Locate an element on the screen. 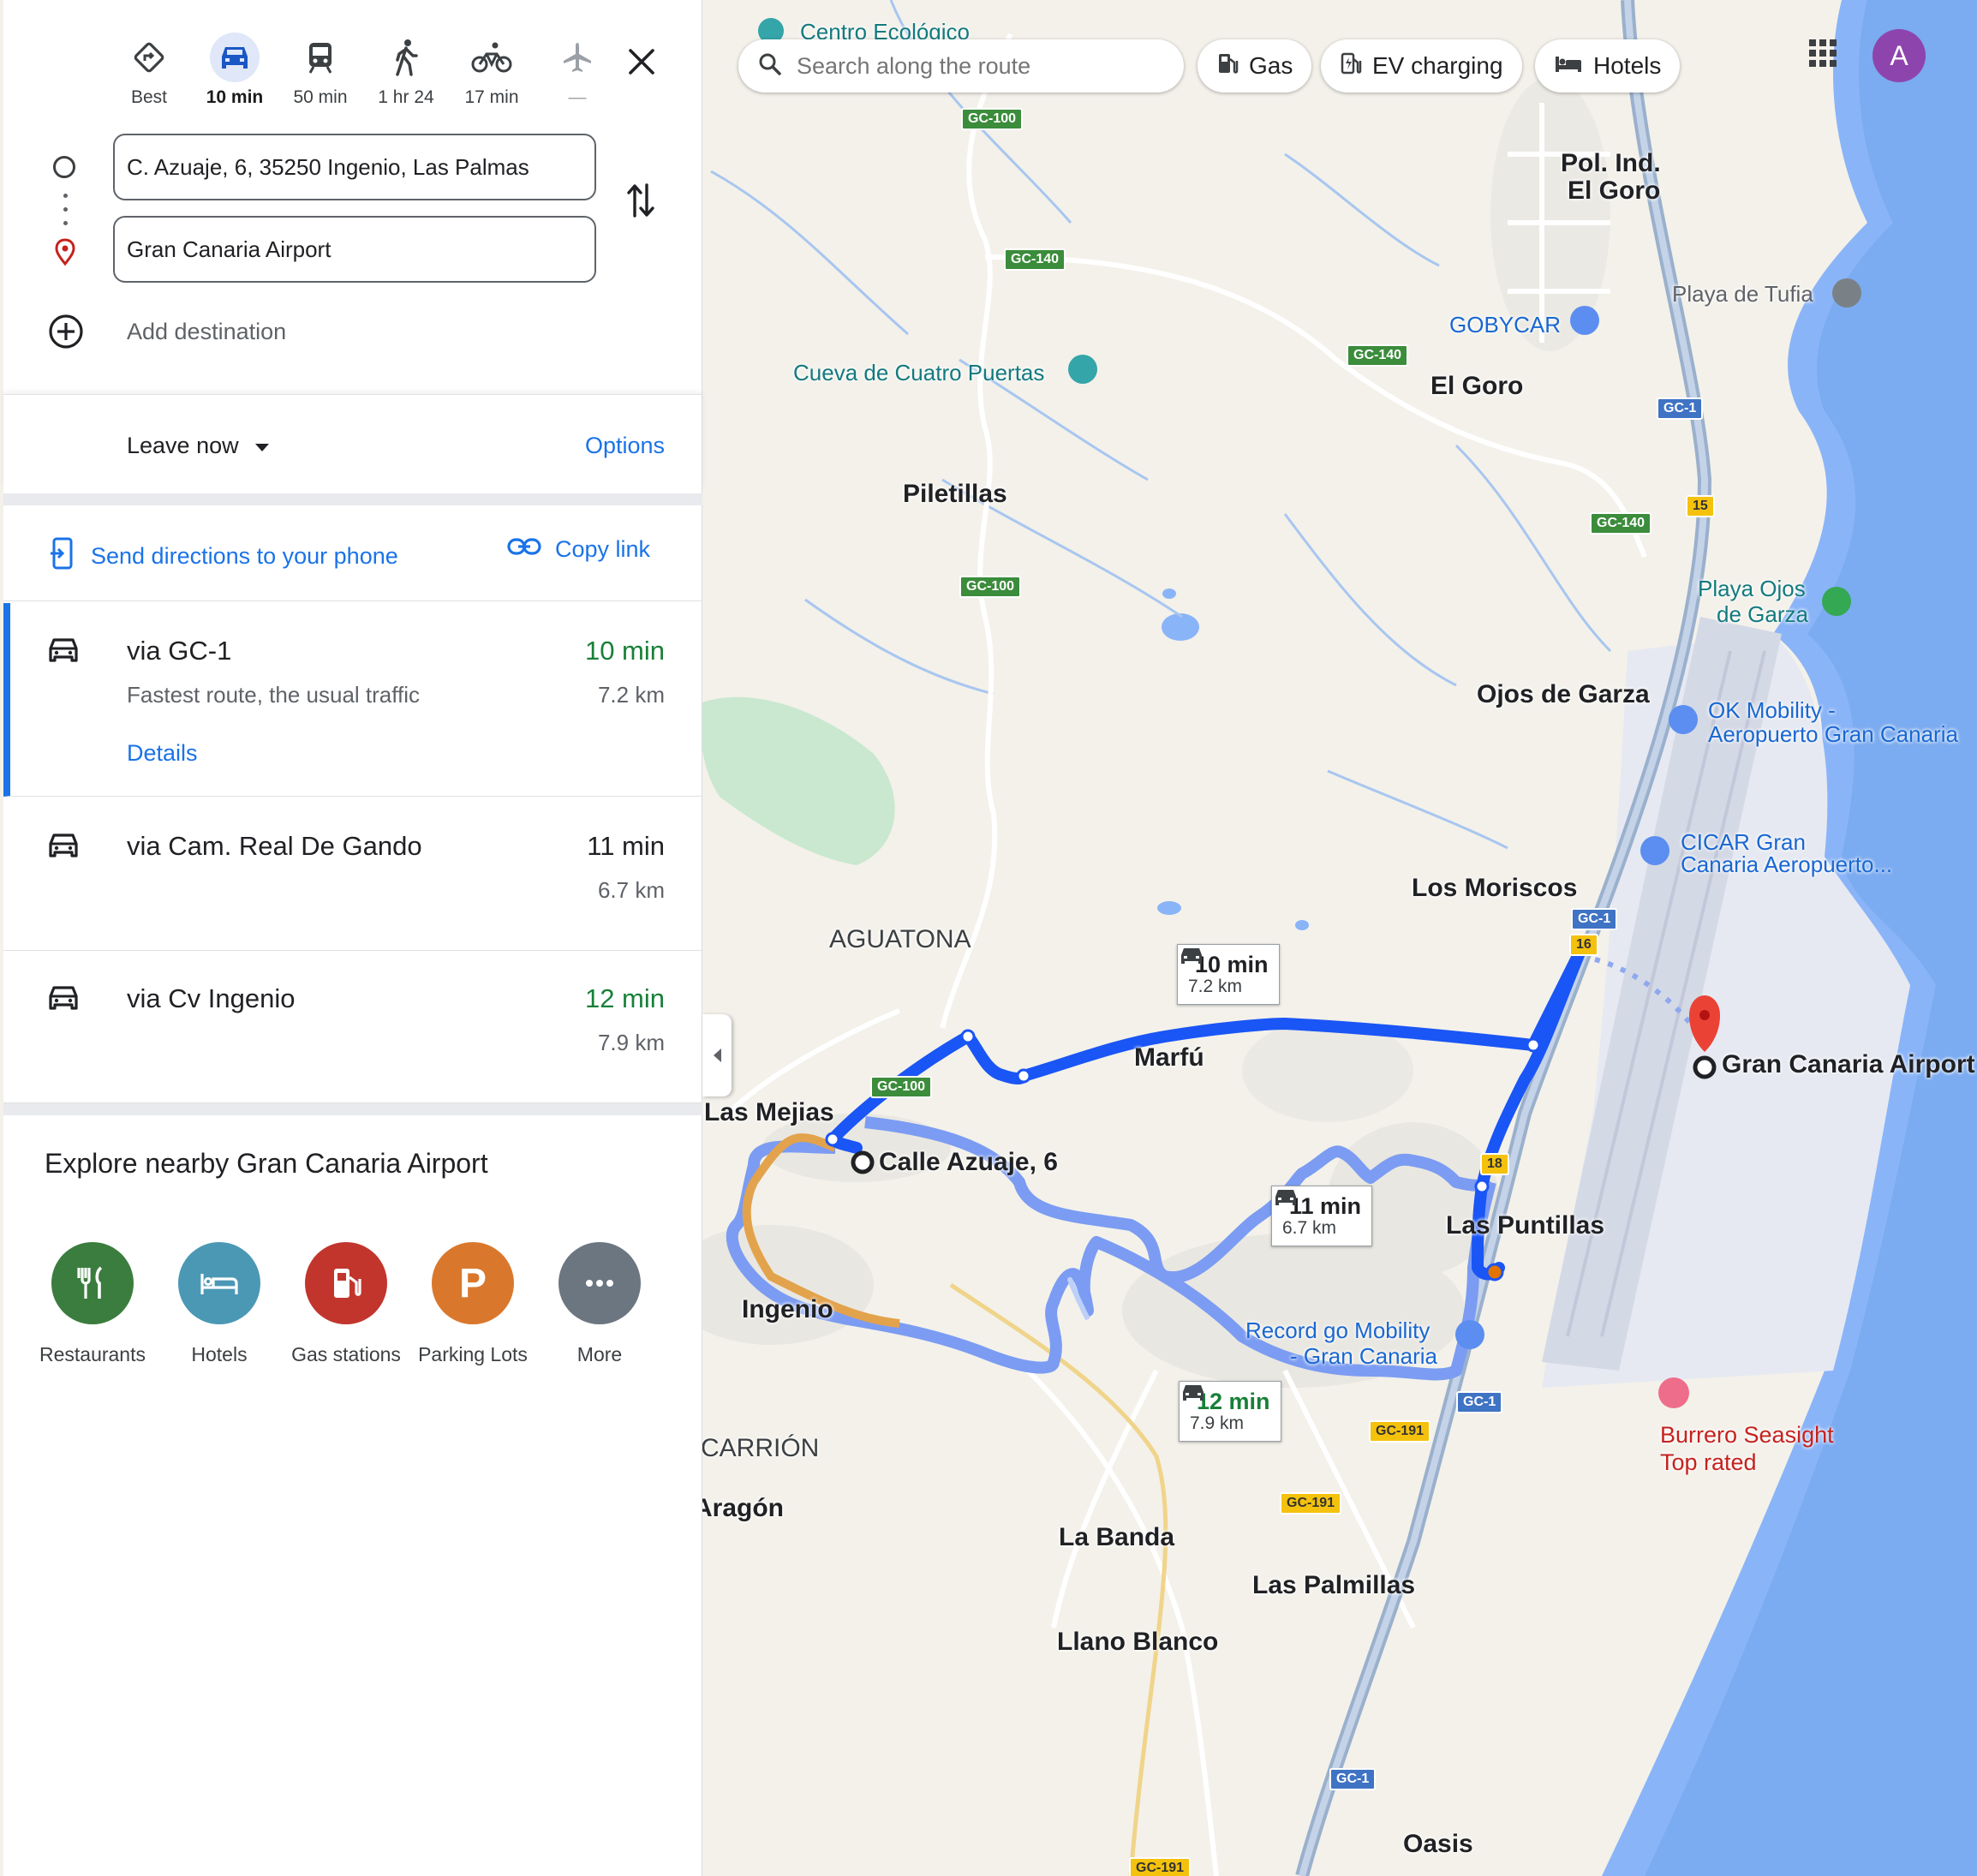  category-gas-stations: Gas stations is located at coordinates (346, 1304).